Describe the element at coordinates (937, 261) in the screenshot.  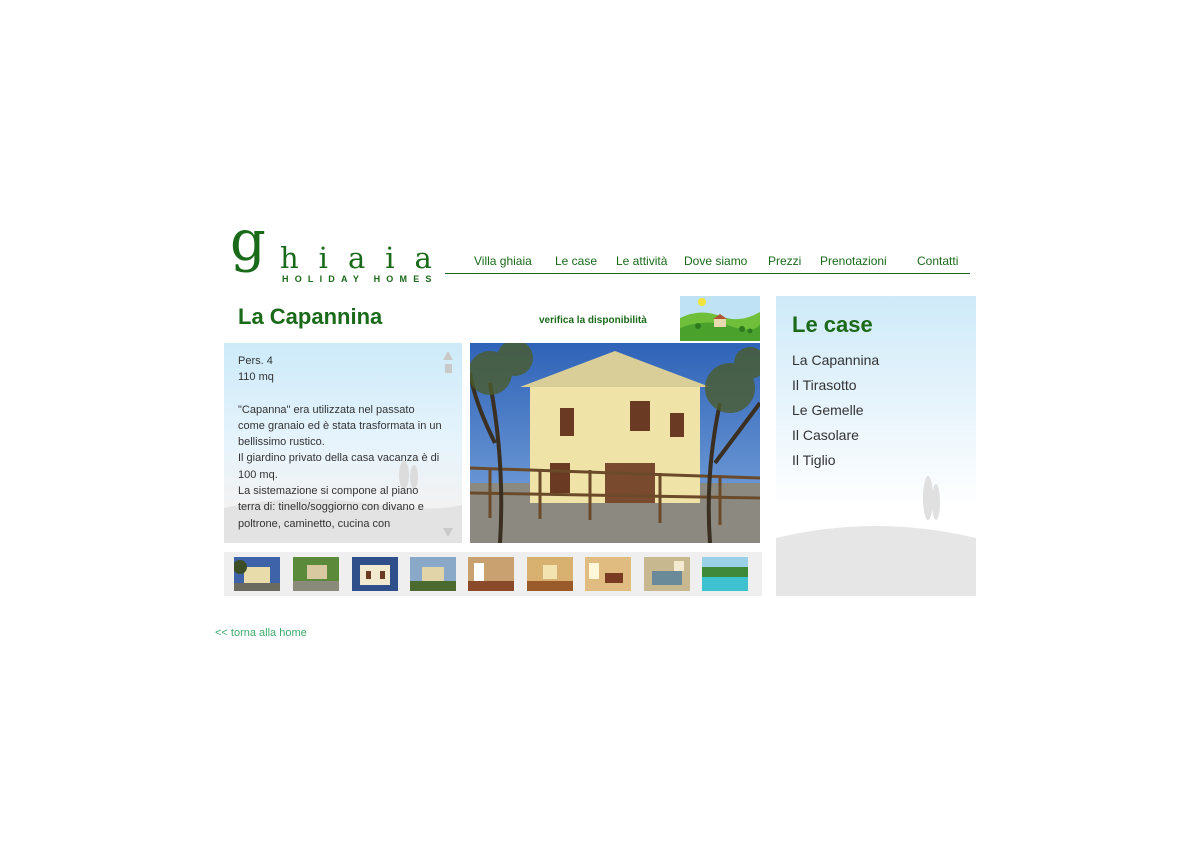
I see `nav-contatti: Contatti` at that location.